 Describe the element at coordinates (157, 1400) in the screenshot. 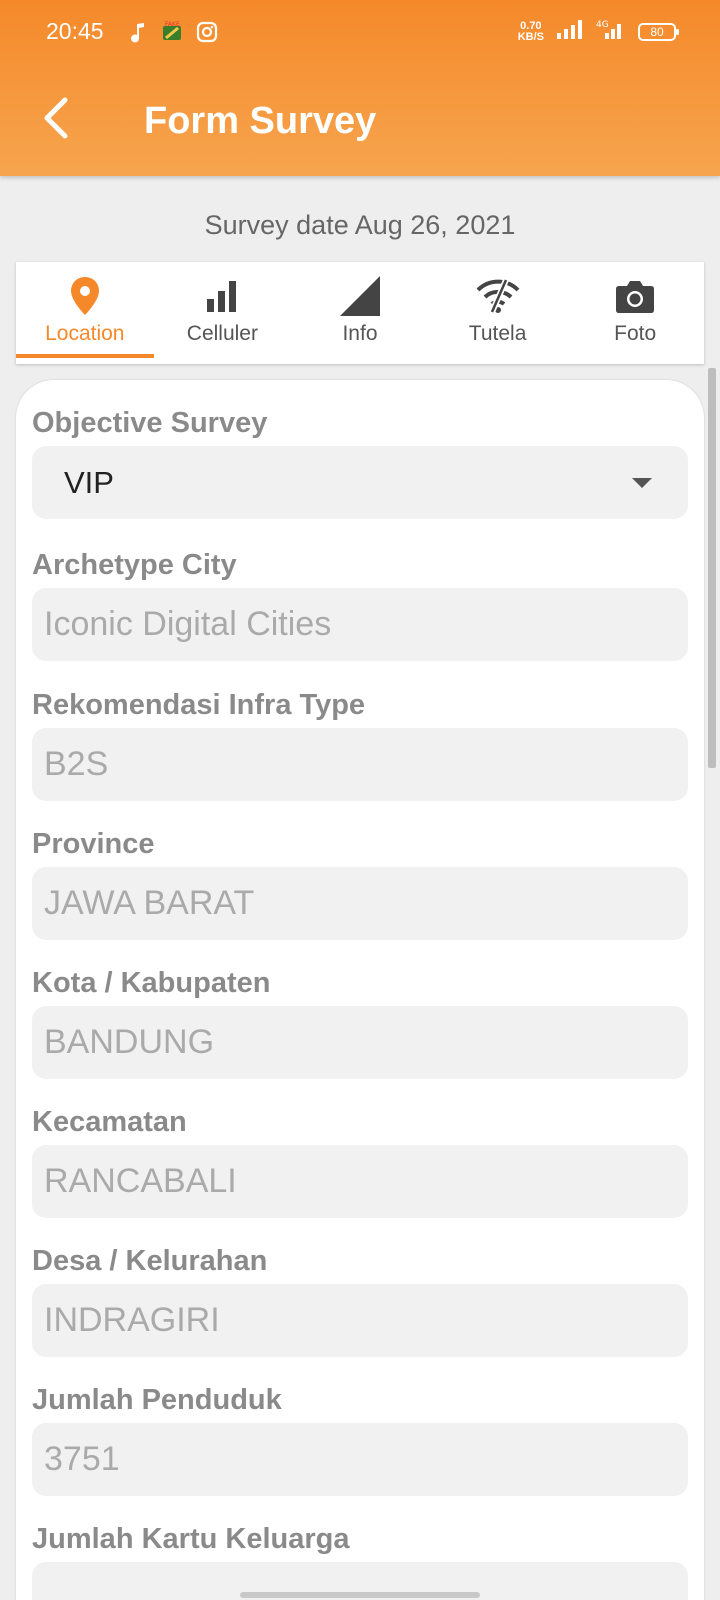

I see `field-label: Jumlah Penduduk` at that location.